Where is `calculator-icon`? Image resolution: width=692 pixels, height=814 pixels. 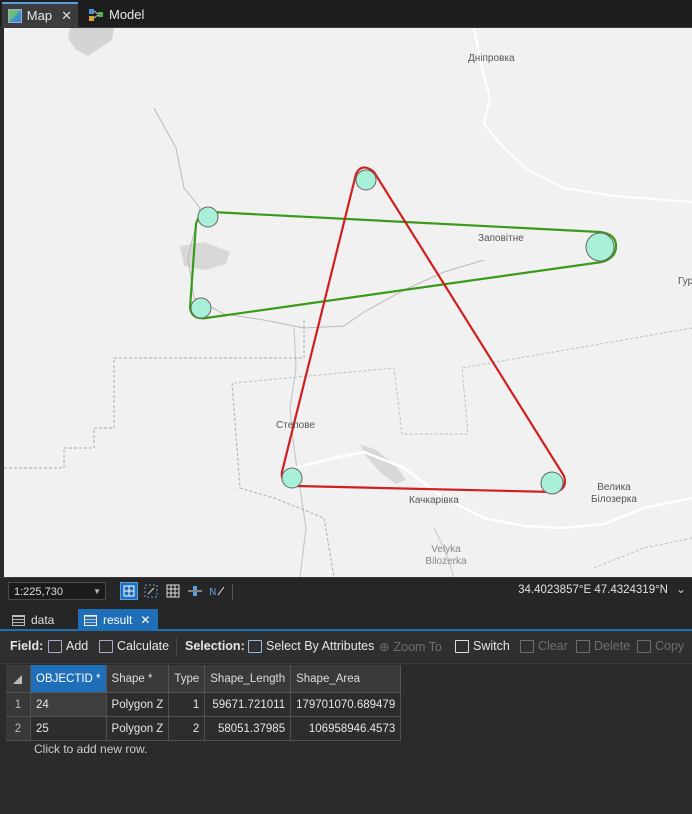 calculator-icon is located at coordinates (106, 646).